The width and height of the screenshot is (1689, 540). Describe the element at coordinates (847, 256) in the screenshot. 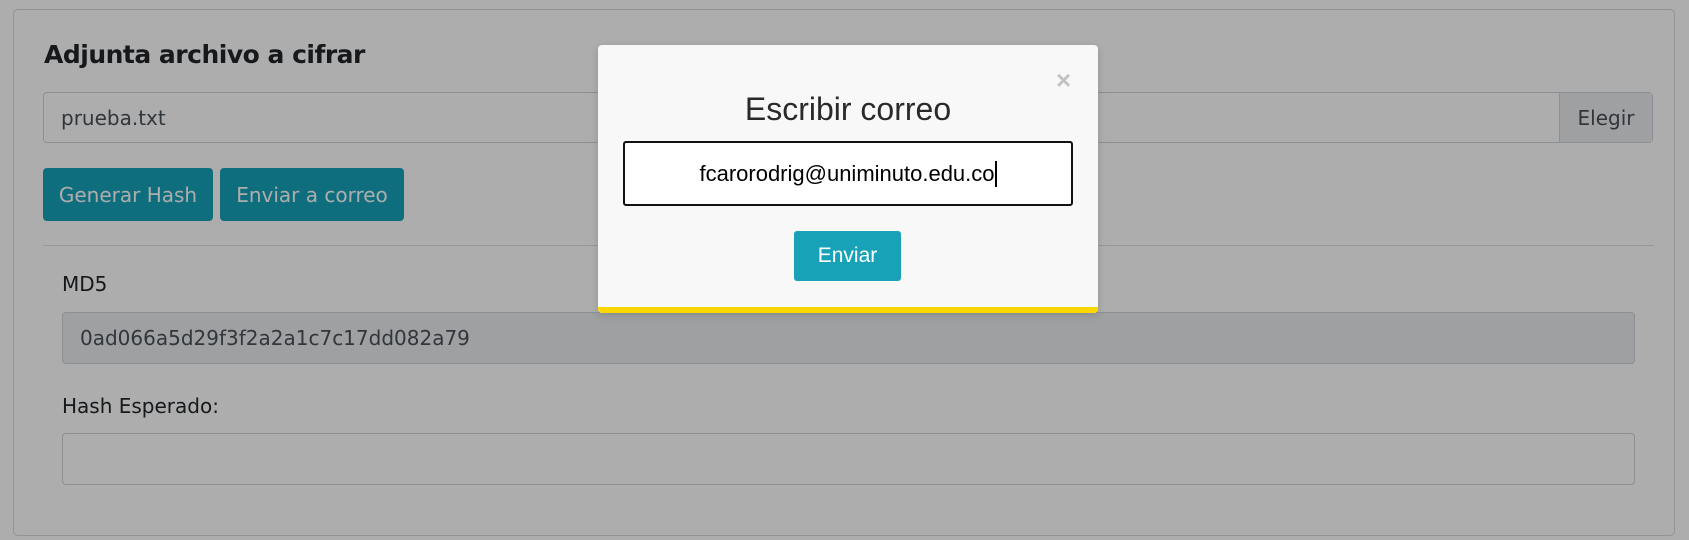

I see `send-button: Enviar` at that location.